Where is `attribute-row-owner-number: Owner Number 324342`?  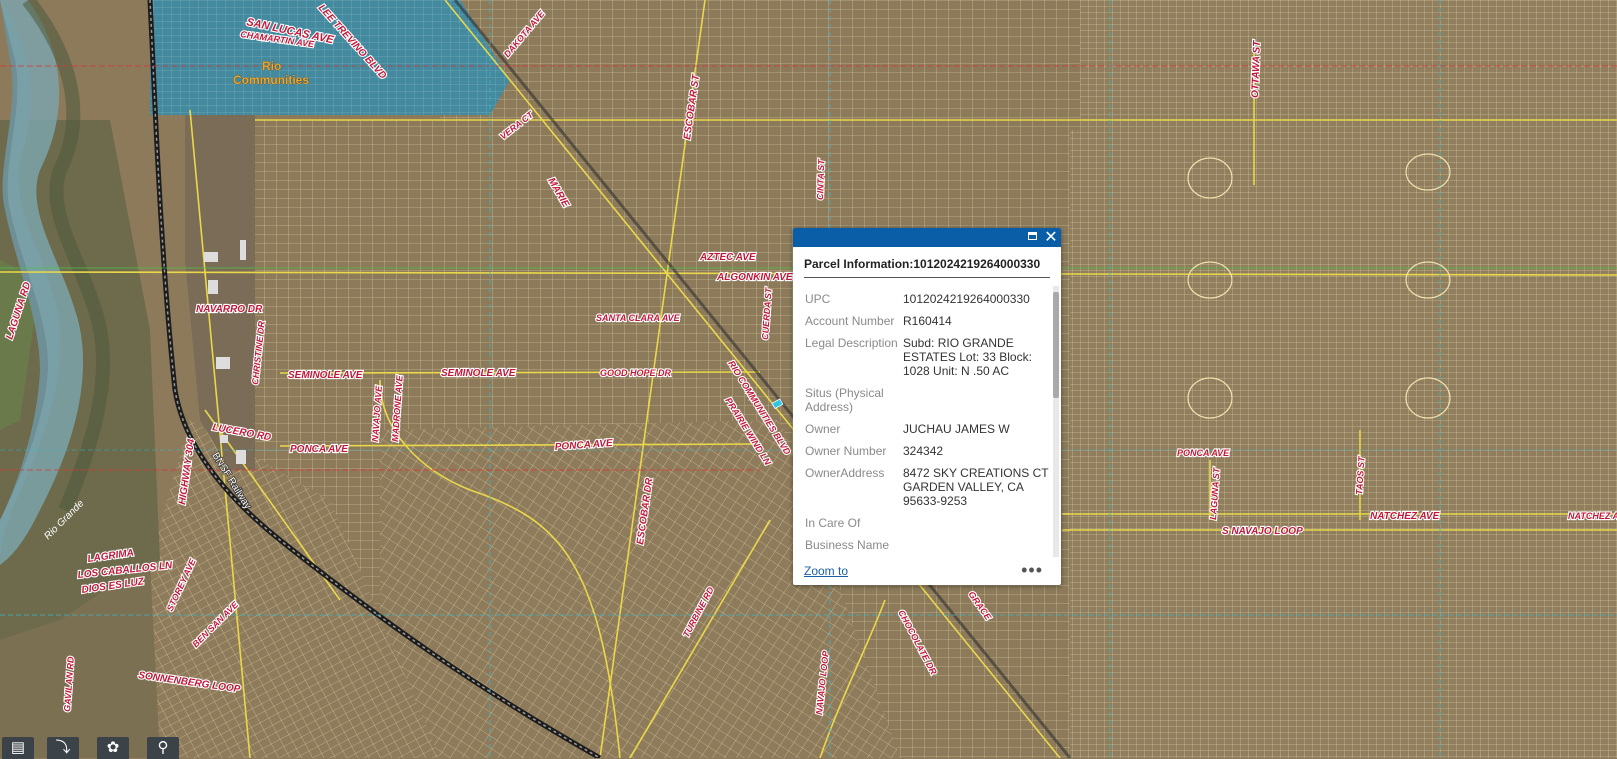
attribute-row-owner-number: Owner Number 324342 is located at coordinates (922, 451).